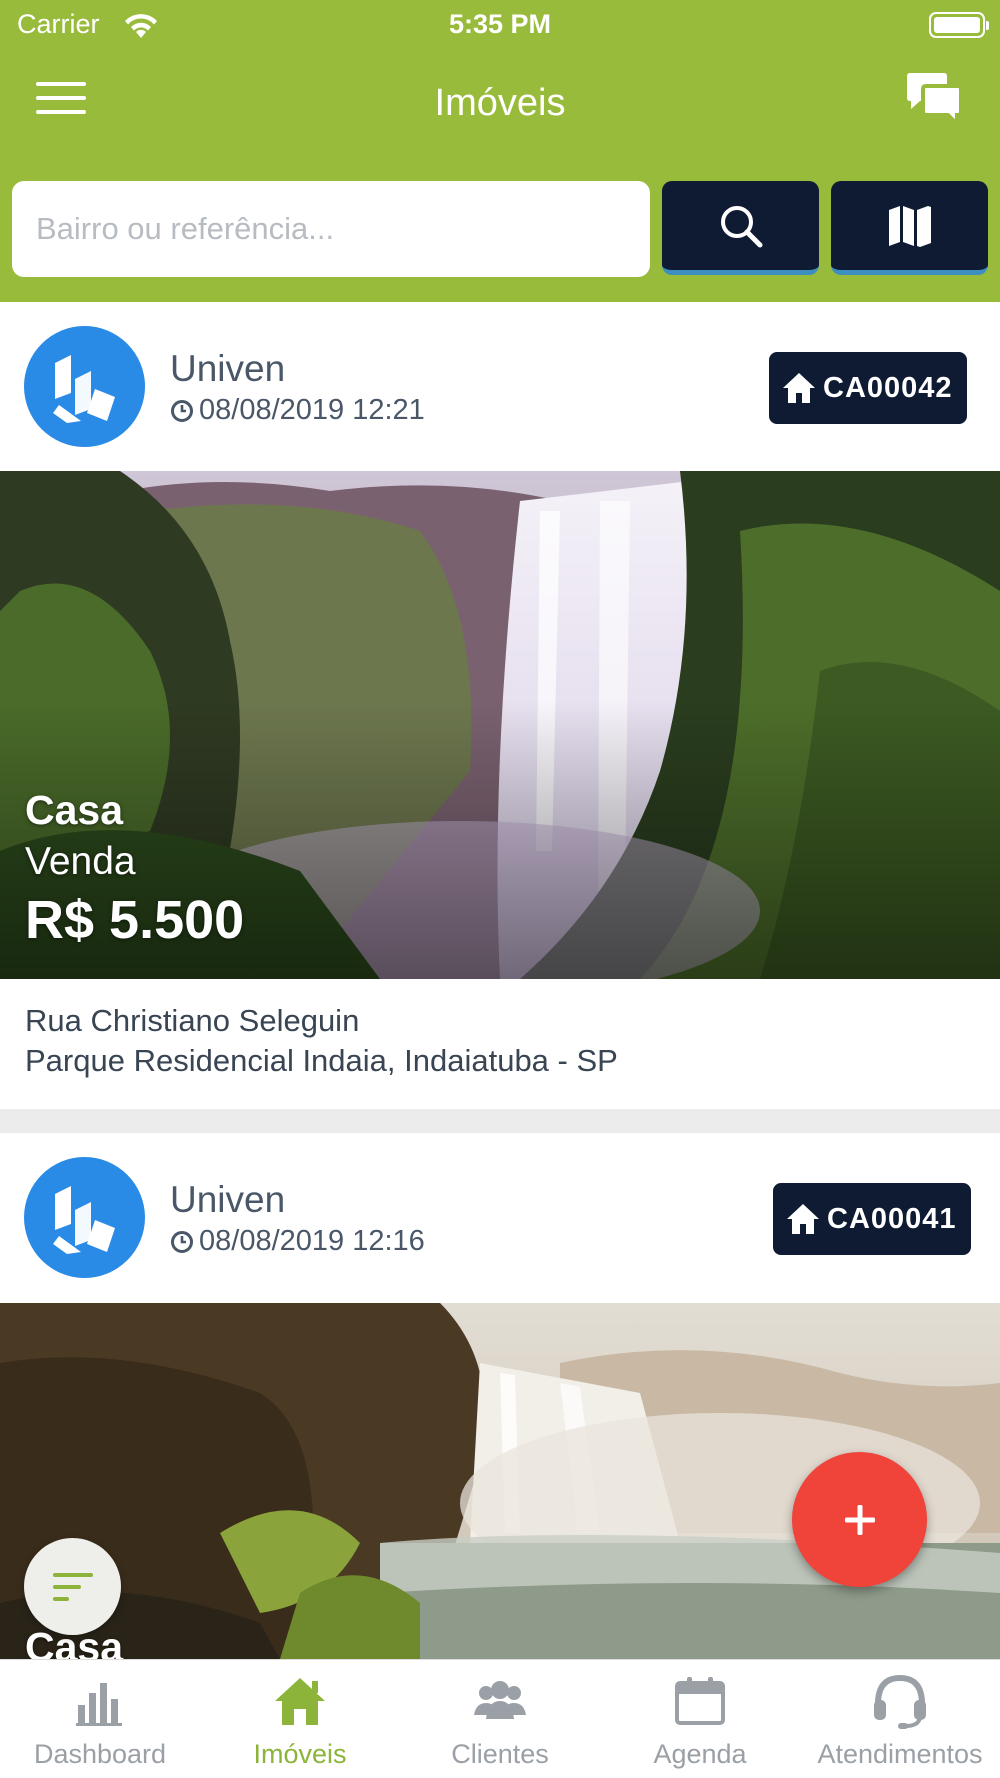 The width and height of the screenshot is (1000, 1778). I want to click on chat-button, so click(935, 101).